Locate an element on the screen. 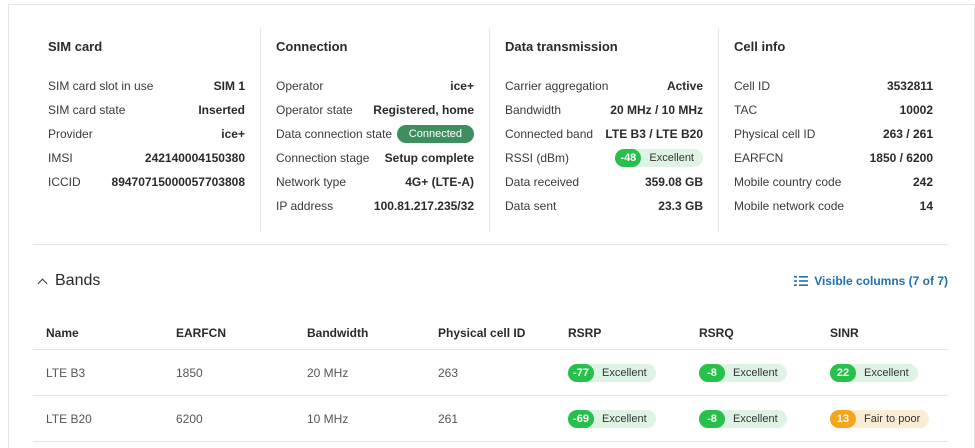 The width and height of the screenshot is (975, 448). signal-value: -77 is located at coordinates (581, 372).